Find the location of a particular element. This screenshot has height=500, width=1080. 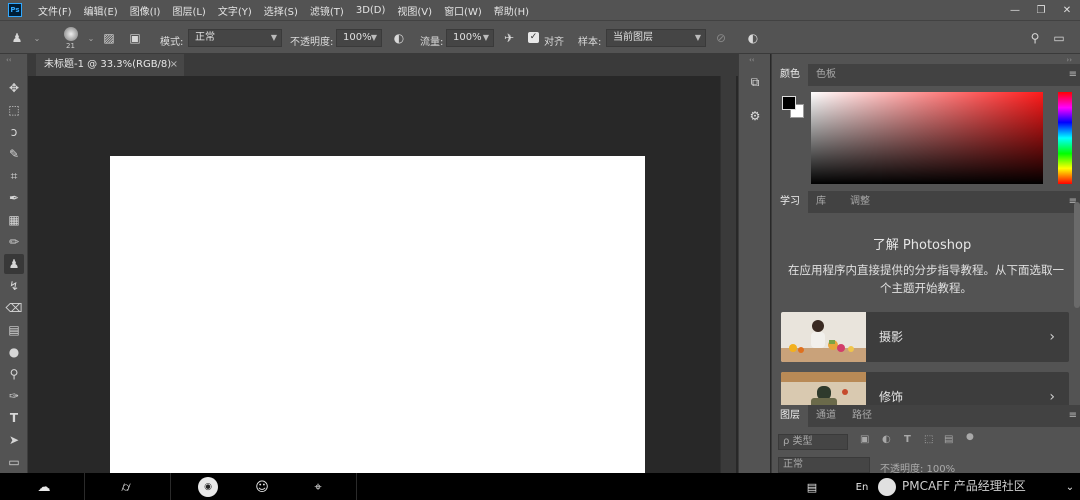

flow-input: 100% ▼ is located at coordinates (470, 38).